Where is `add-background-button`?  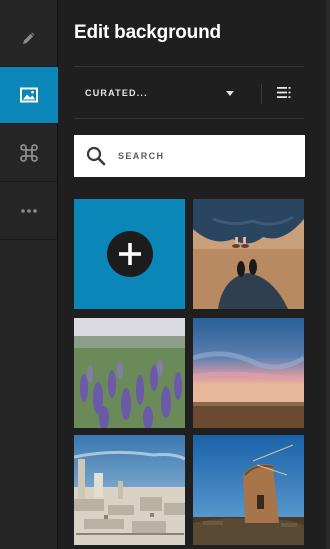 add-background-button is located at coordinates (129, 254).